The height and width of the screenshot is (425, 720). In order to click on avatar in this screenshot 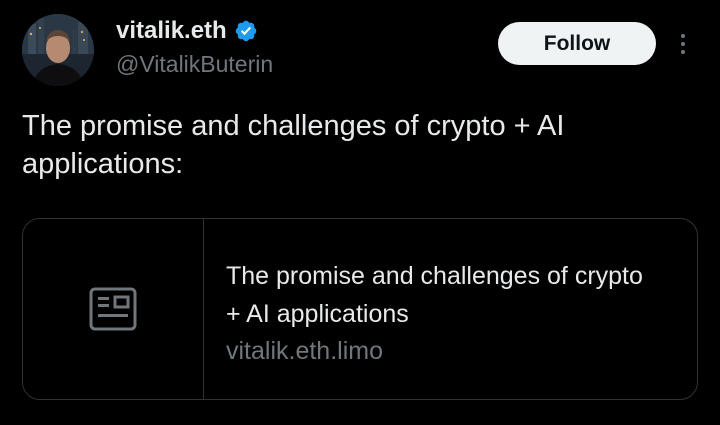, I will do `click(58, 50)`.